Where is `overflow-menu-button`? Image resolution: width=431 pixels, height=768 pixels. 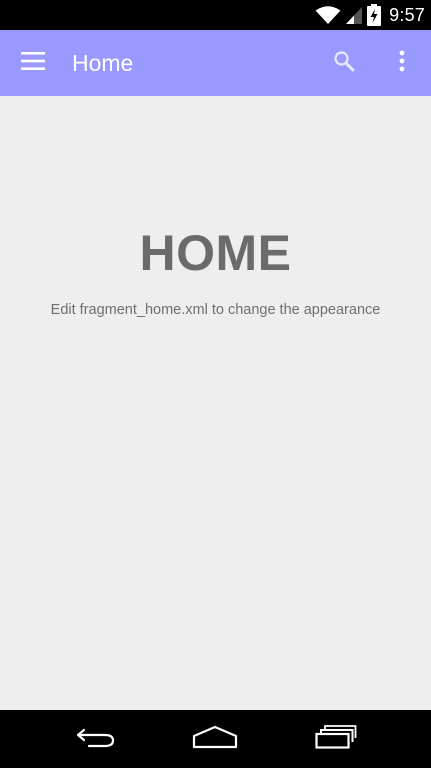 overflow-menu-button is located at coordinates (402, 63).